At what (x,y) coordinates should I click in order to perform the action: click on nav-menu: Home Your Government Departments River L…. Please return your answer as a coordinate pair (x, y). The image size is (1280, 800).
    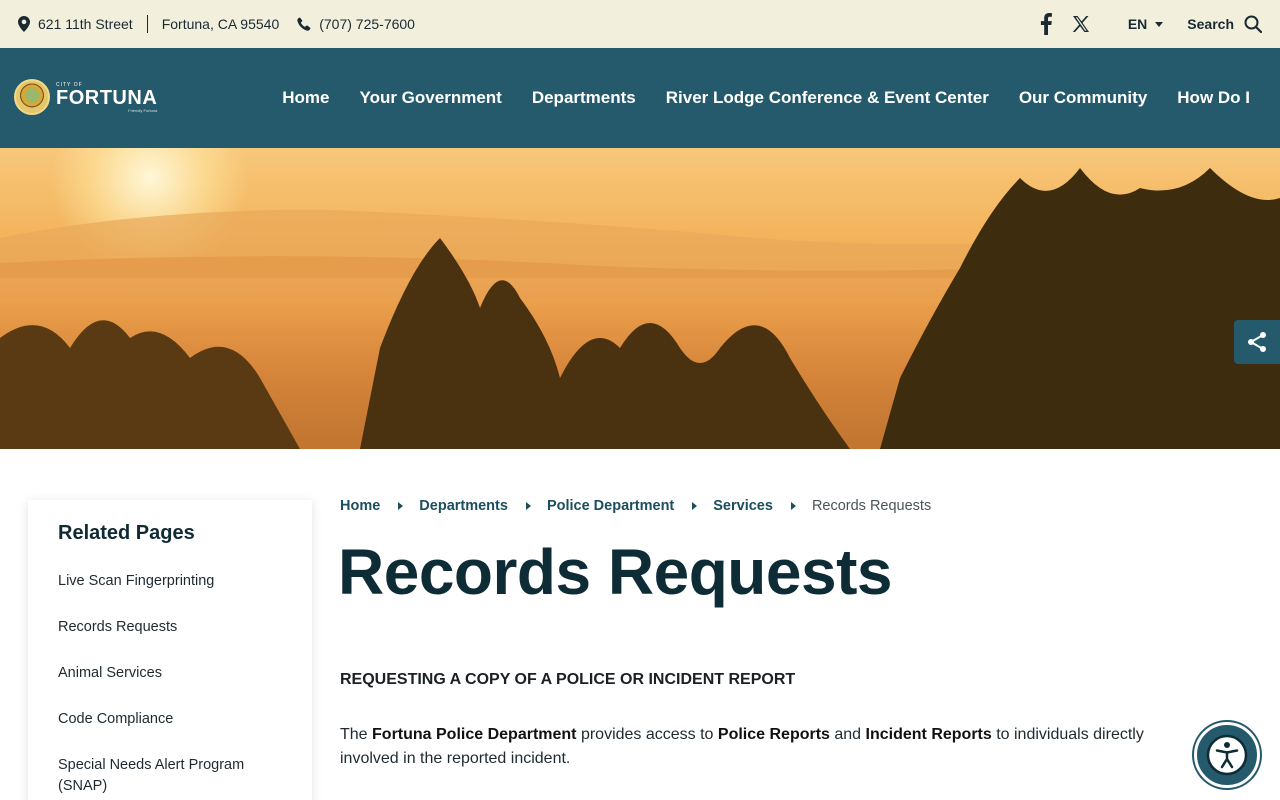
    Looking at the image, I should click on (751, 98).